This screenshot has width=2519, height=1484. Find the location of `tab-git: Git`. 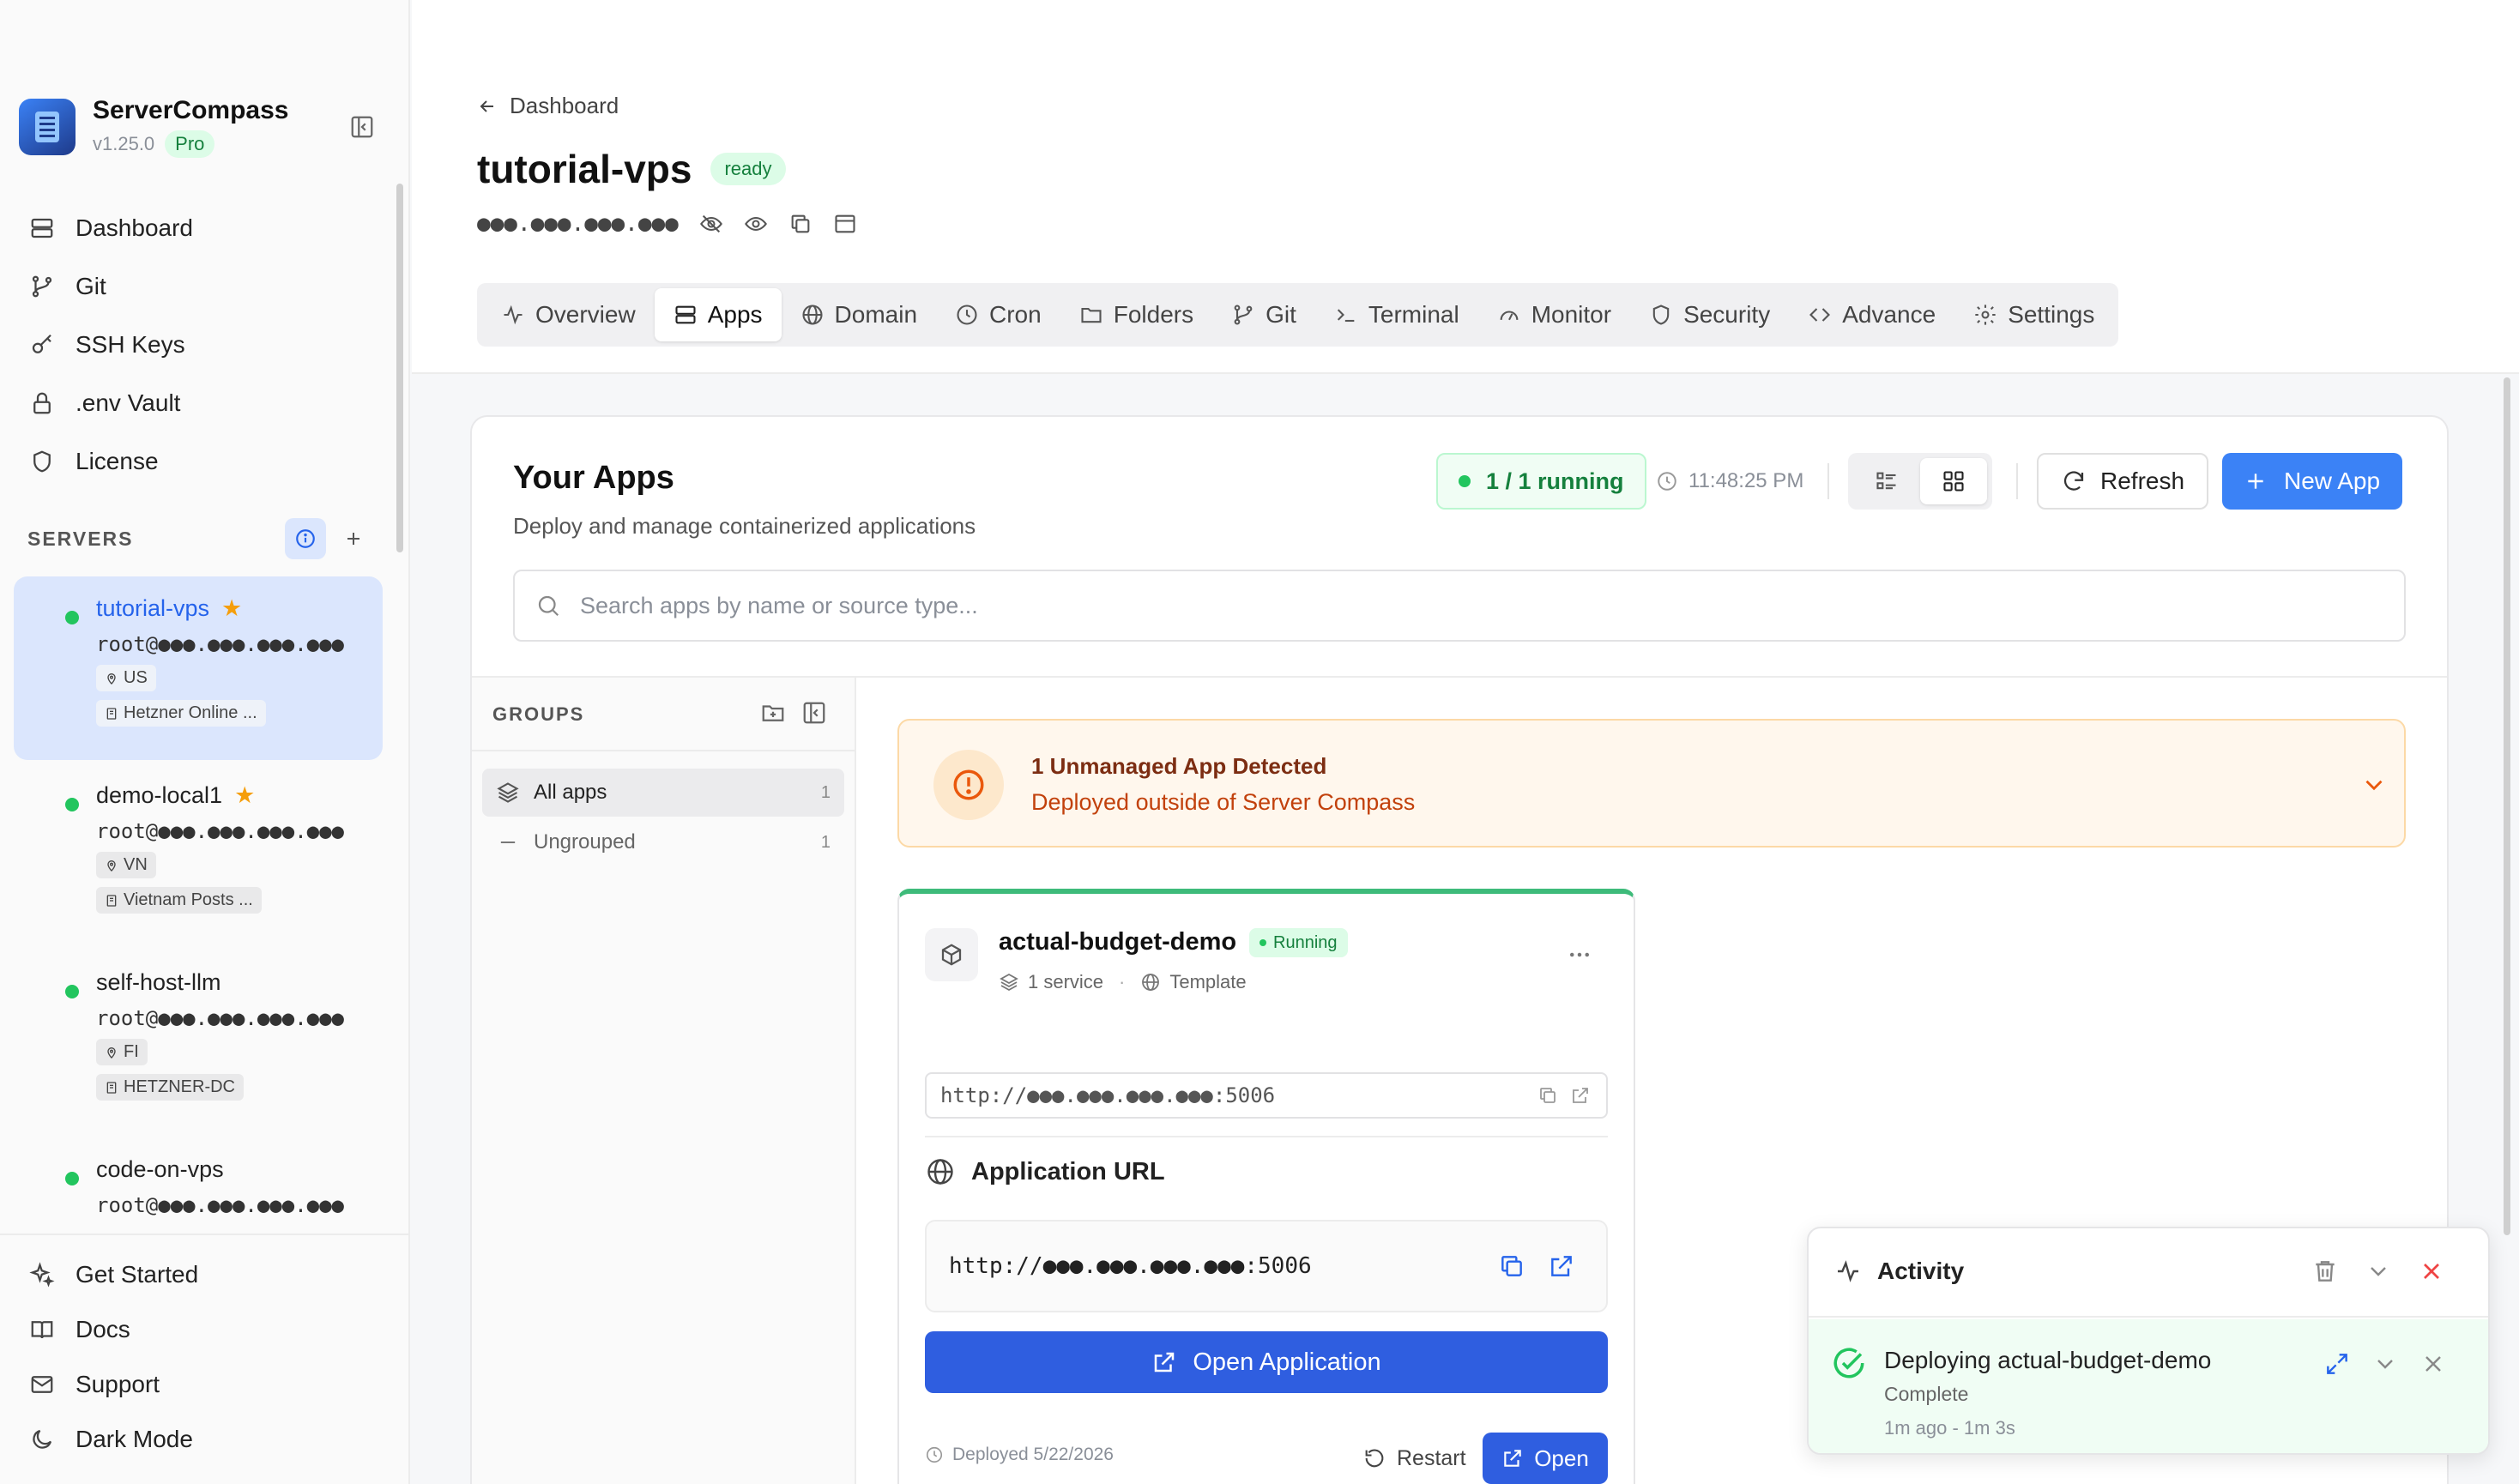

tab-git: Git is located at coordinates (1263, 314).